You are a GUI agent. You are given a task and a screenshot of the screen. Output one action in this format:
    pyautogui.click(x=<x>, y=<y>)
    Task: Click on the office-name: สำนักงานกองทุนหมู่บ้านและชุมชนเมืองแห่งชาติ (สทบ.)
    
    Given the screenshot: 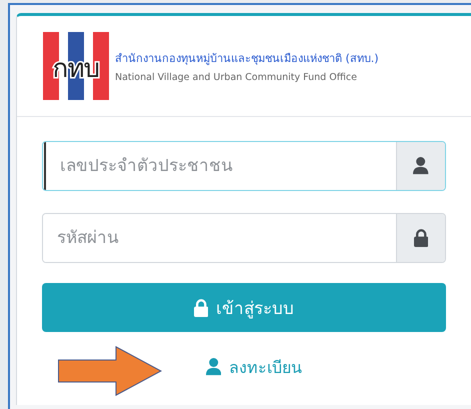 What is the action you would take?
    pyautogui.click(x=247, y=59)
    